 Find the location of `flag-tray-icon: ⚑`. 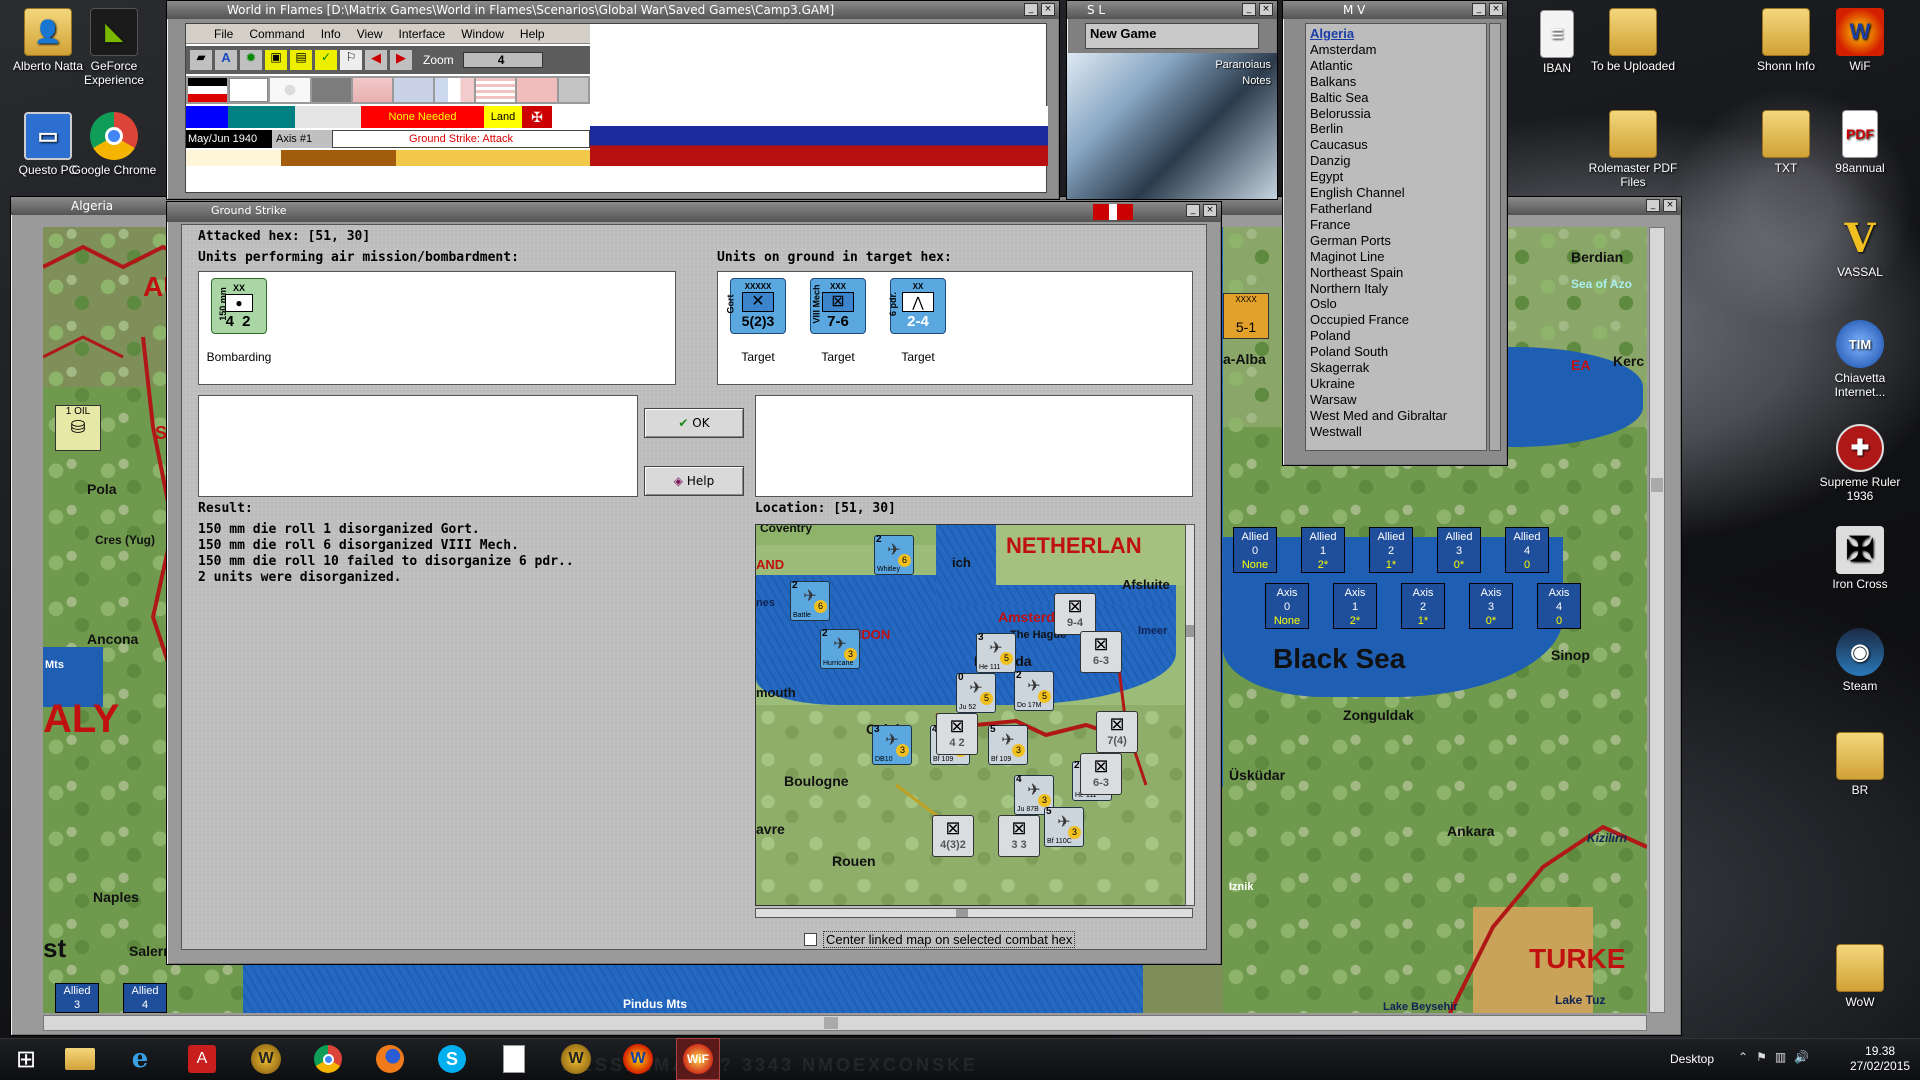

flag-tray-icon: ⚑ is located at coordinates (1761, 1057).